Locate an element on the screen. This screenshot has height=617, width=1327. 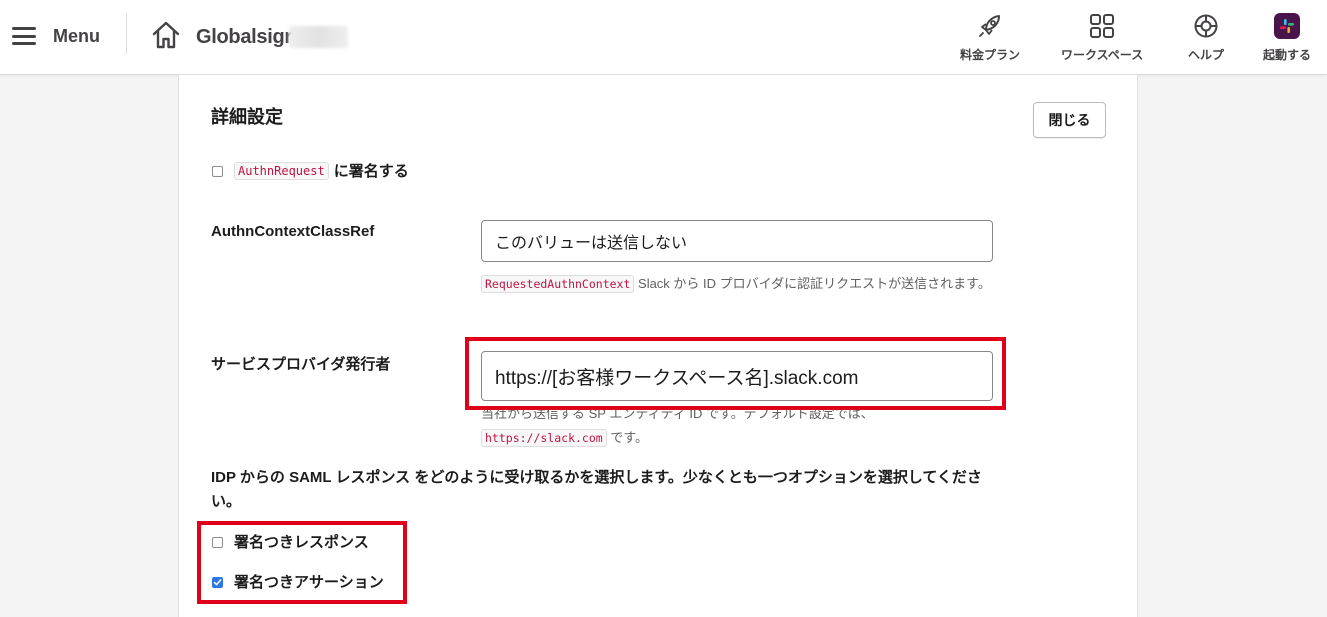
menu-button: Menu is located at coordinates (56, 36).